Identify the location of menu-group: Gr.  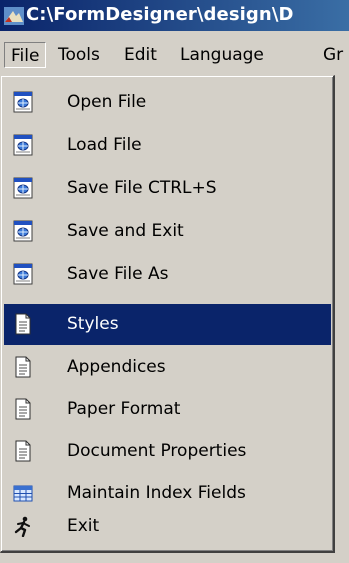
(333, 55).